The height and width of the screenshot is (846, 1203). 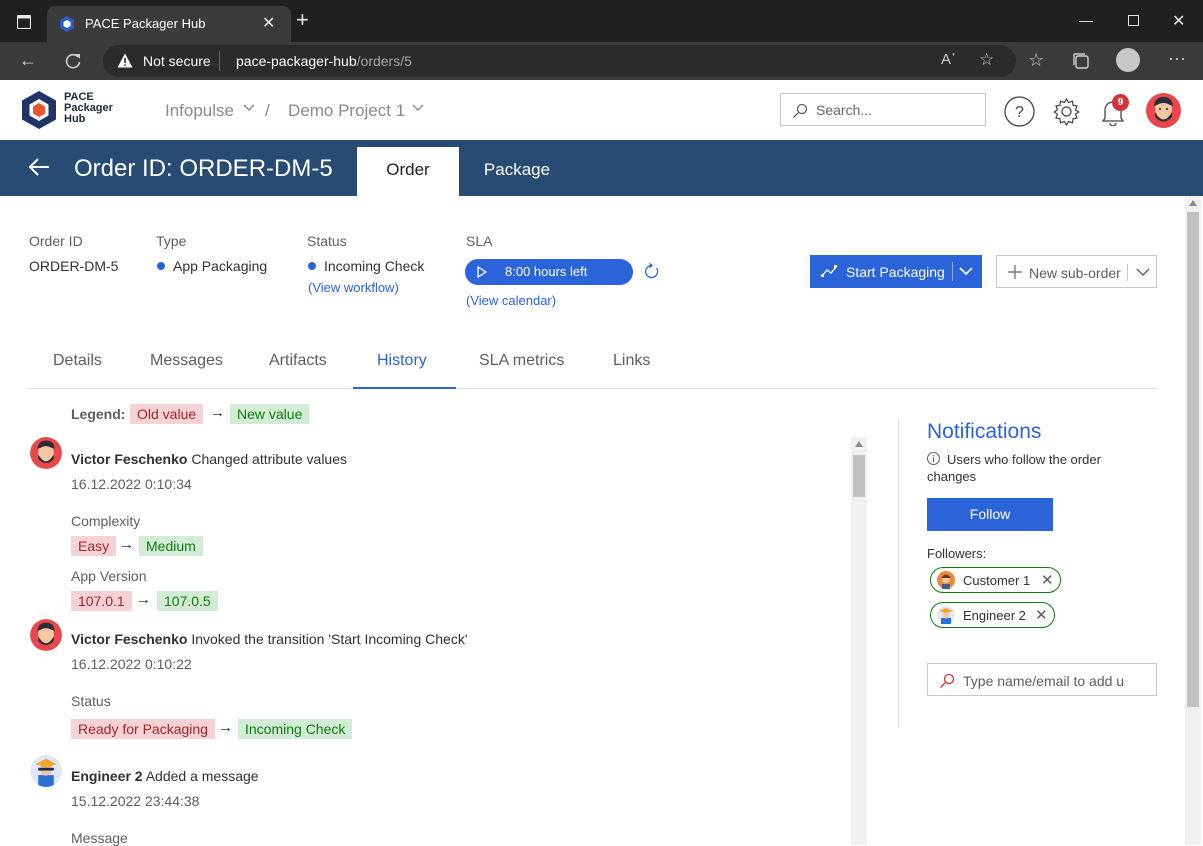 What do you see at coordinates (1120, 102) in the screenshot?
I see `notification-count-badge: 9` at bounding box center [1120, 102].